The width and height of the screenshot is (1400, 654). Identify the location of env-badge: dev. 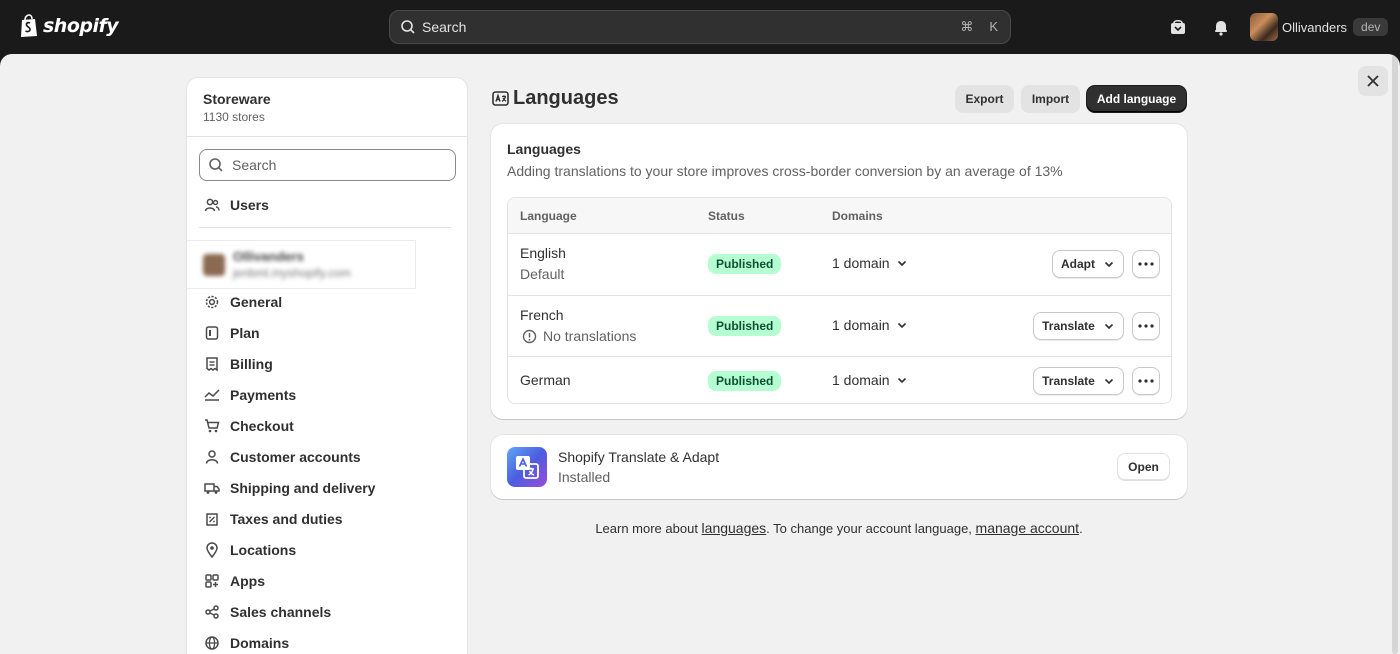
(1371, 27).